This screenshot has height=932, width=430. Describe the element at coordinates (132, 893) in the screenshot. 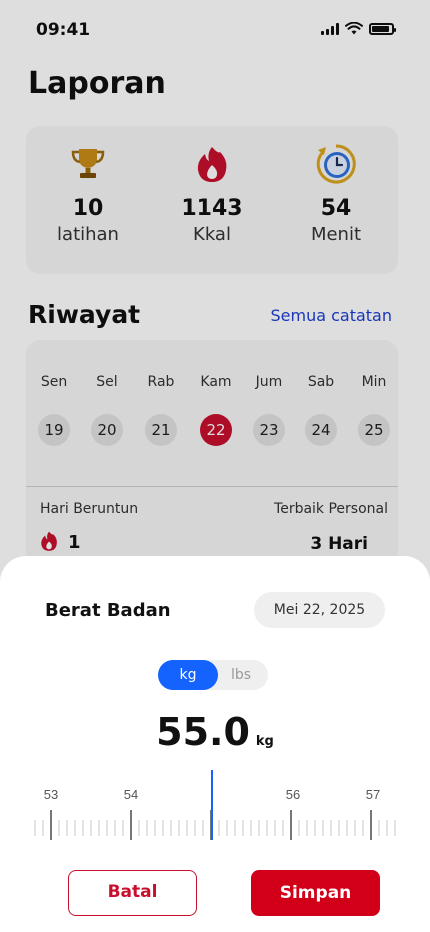

I see `cancel-button: Batal` at that location.